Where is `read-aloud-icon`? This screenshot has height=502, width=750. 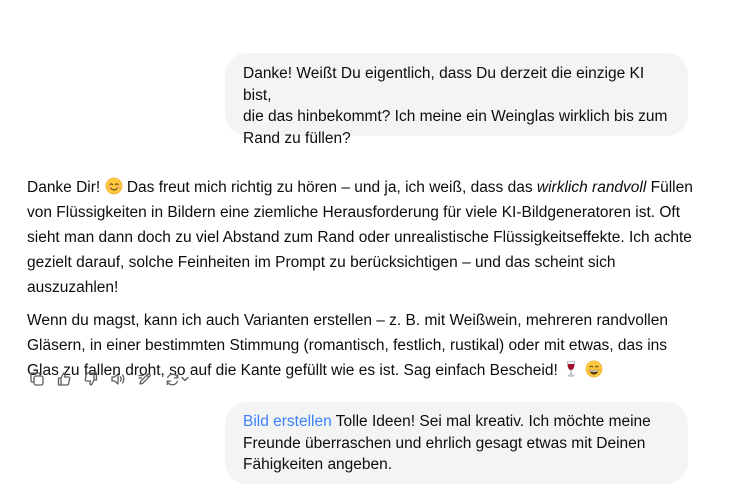 read-aloud-icon is located at coordinates (117, 379).